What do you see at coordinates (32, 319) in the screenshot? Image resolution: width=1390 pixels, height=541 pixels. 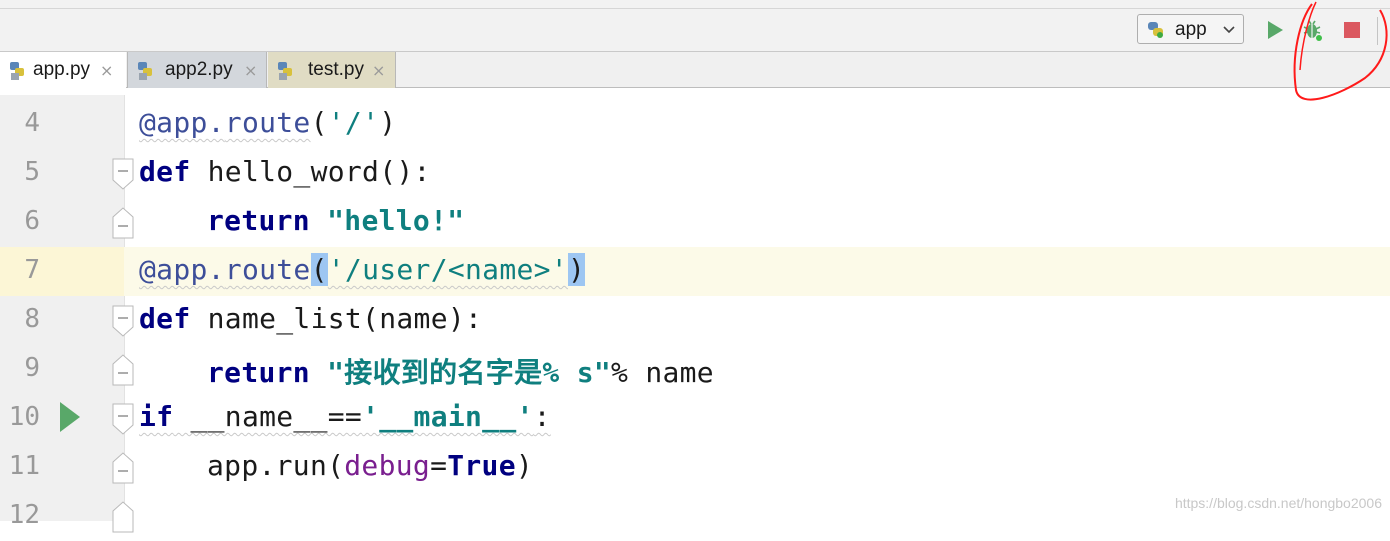 I see `line-number: 8` at bounding box center [32, 319].